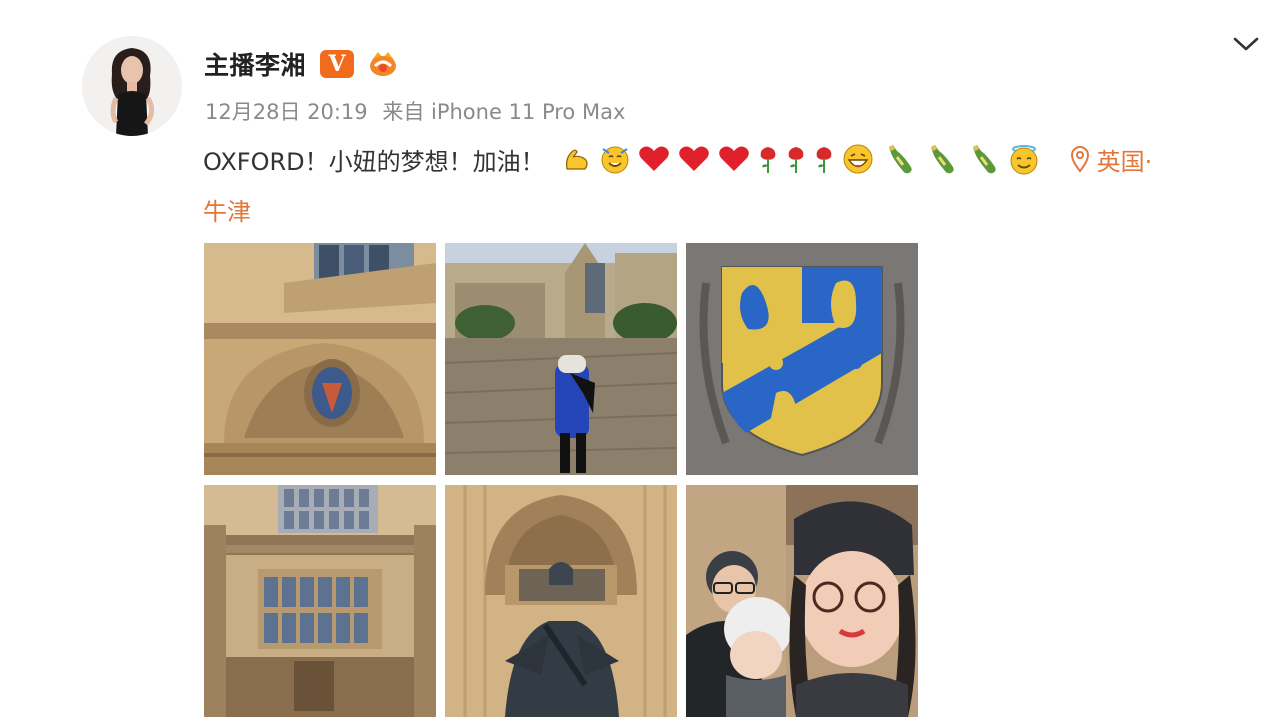 The height and width of the screenshot is (718, 1280). I want to click on vip-crown-icon, so click(383, 64).